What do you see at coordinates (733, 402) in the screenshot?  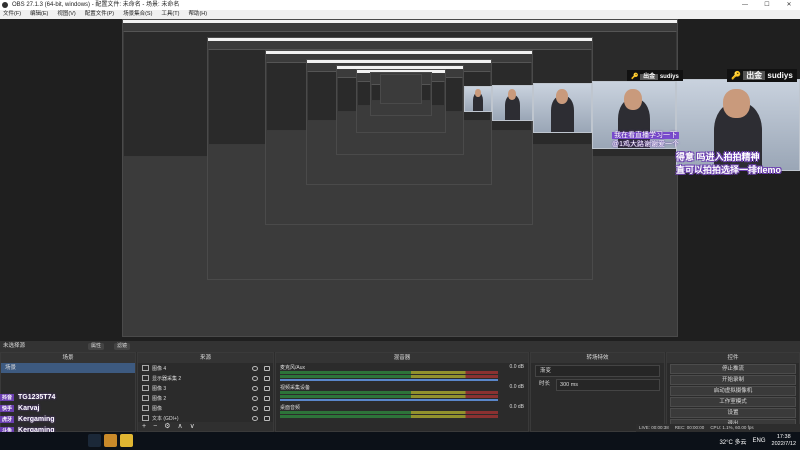 I see `studio-mode-button: 工作室模式` at bounding box center [733, 402].